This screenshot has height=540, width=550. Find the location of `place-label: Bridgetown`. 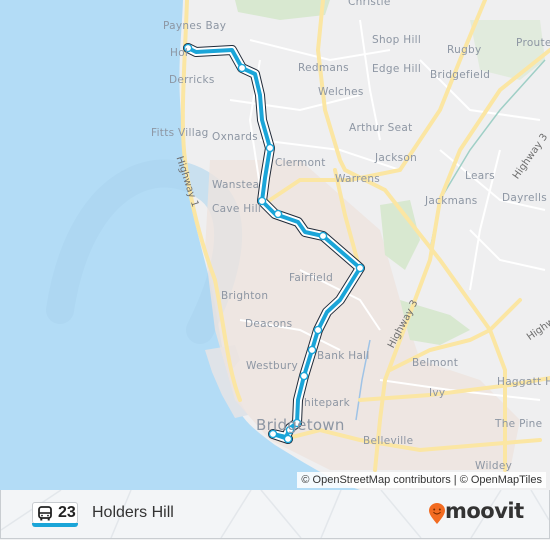

place-label: Bridgetown is located at coordinates (300, 425).